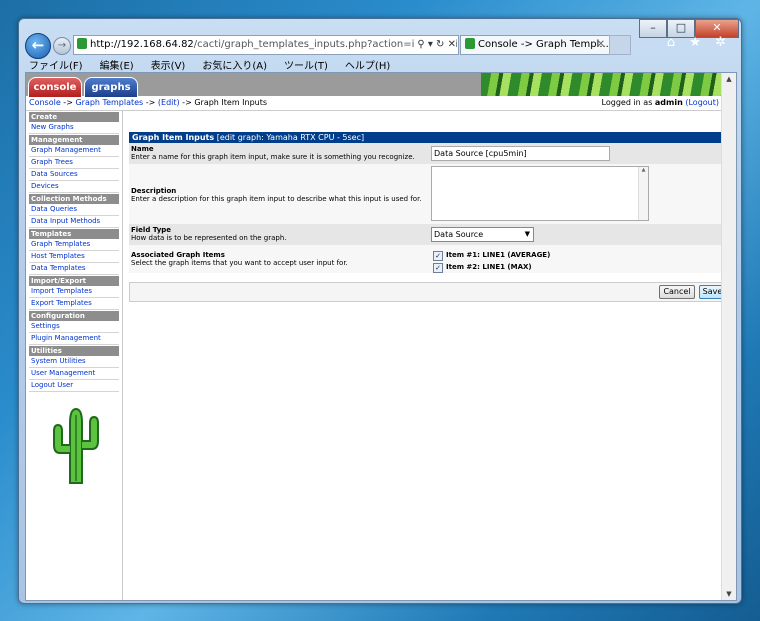 The image size is (760, 621). I want to click on browser-menubar: ファイル(F) 編集(E) 表示(V) お気に入り(A) ツール(T) ヘルプ(H), so click(380, 64).